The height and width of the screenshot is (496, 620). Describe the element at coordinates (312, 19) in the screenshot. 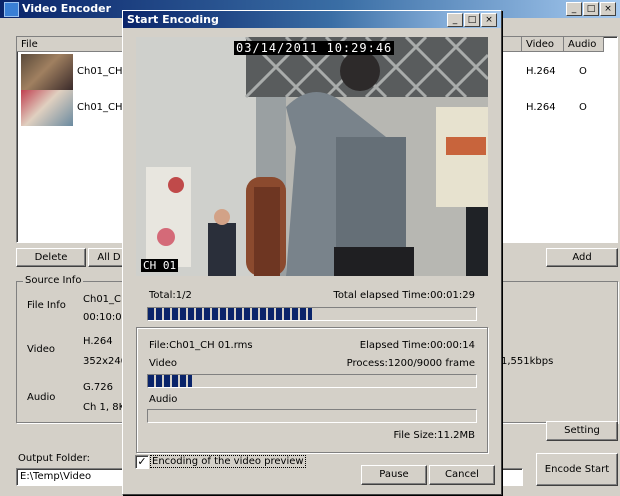

I see `dialog-titlebar: Start Encoding _ □ ×` at that location.